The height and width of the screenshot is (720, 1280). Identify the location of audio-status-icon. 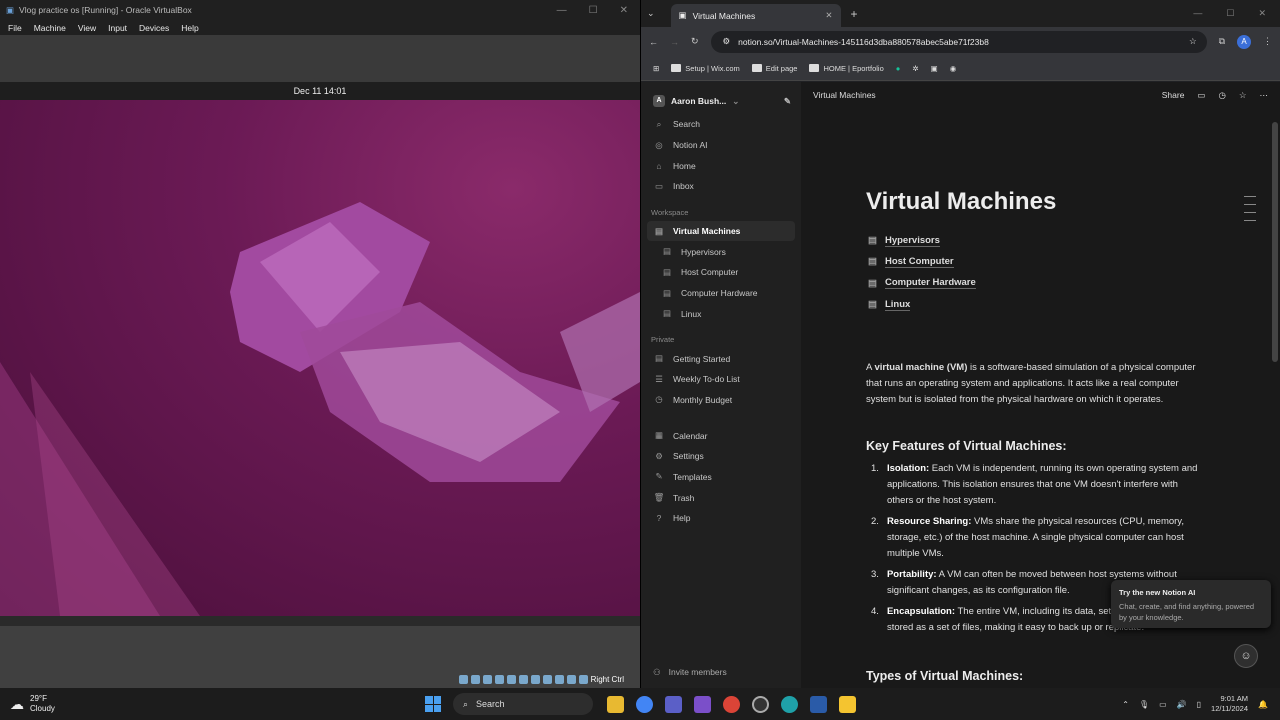
(487, 679).